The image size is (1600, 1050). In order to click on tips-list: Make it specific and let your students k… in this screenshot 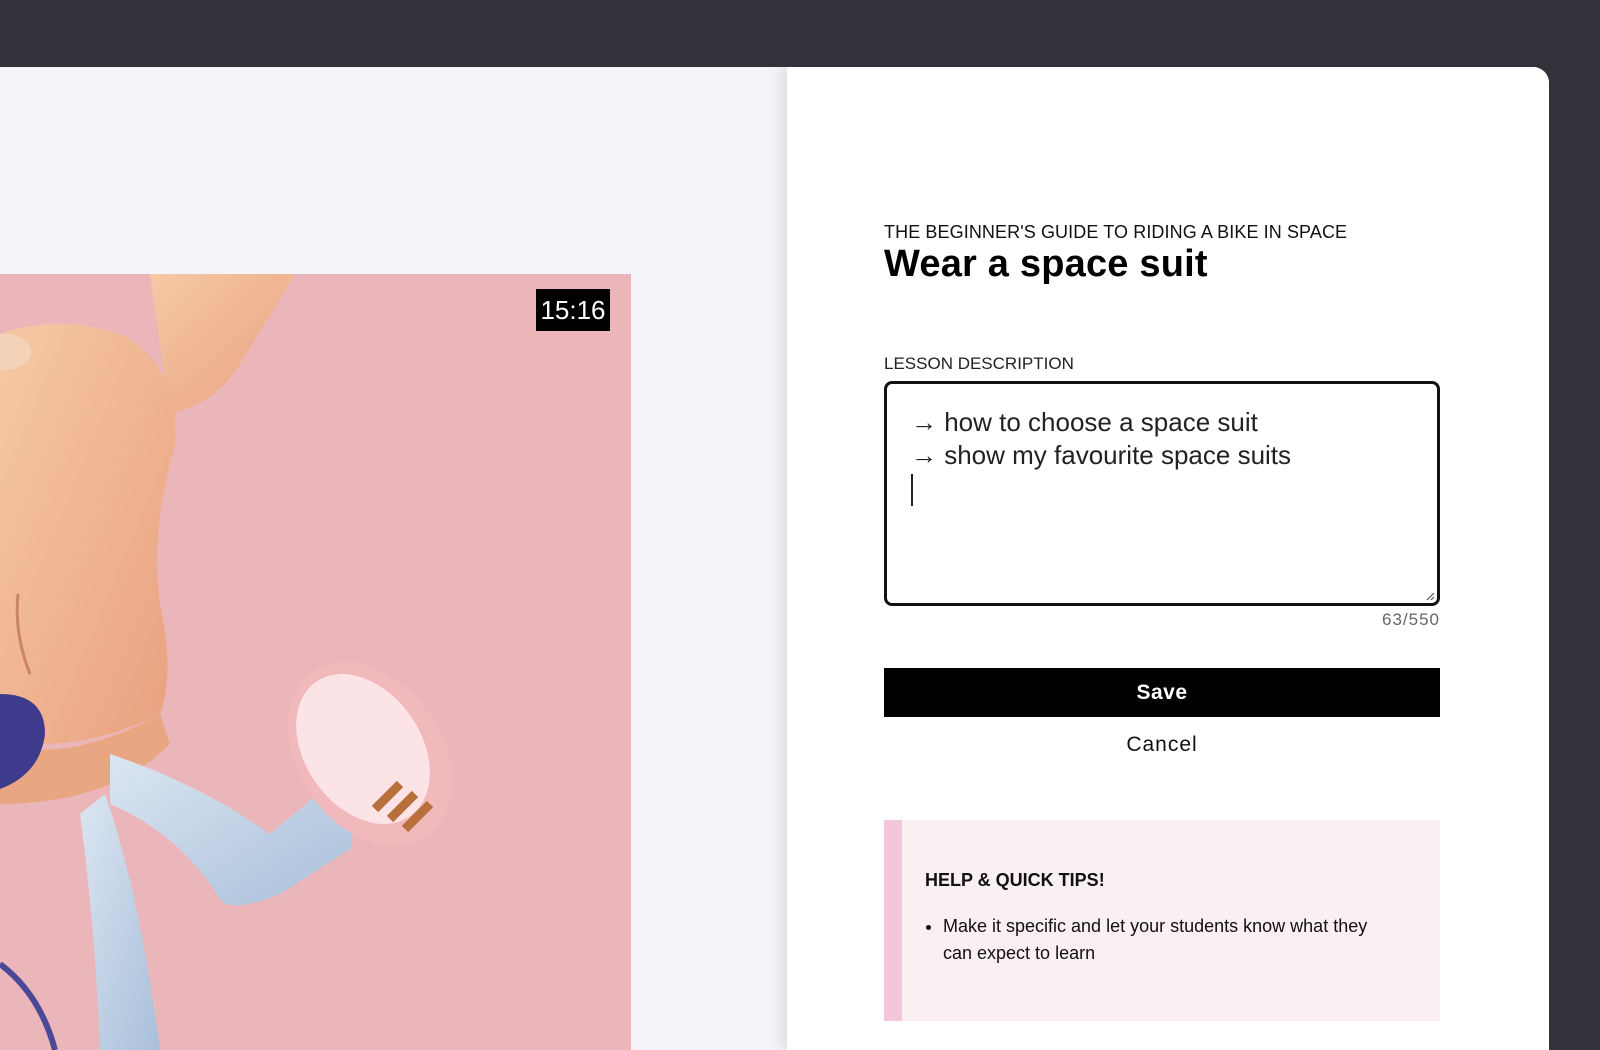, I will do `click(1162, 940)`.